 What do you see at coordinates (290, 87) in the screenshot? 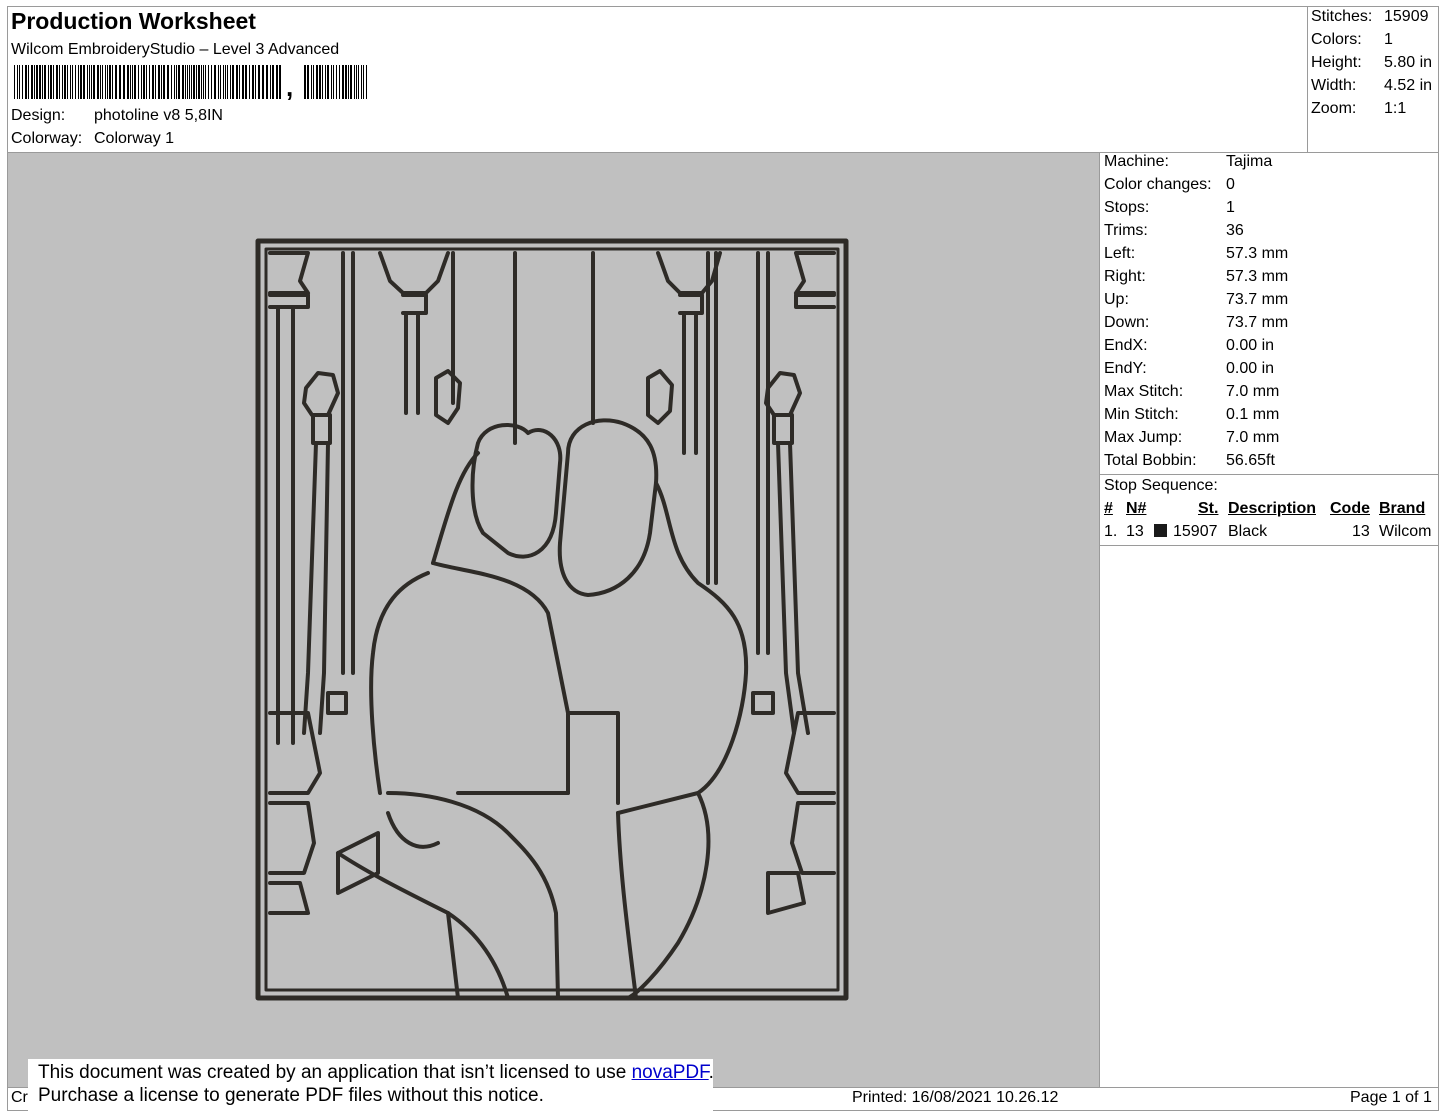
I see `barcode-comma: ,` at bounding box center [290, 87].